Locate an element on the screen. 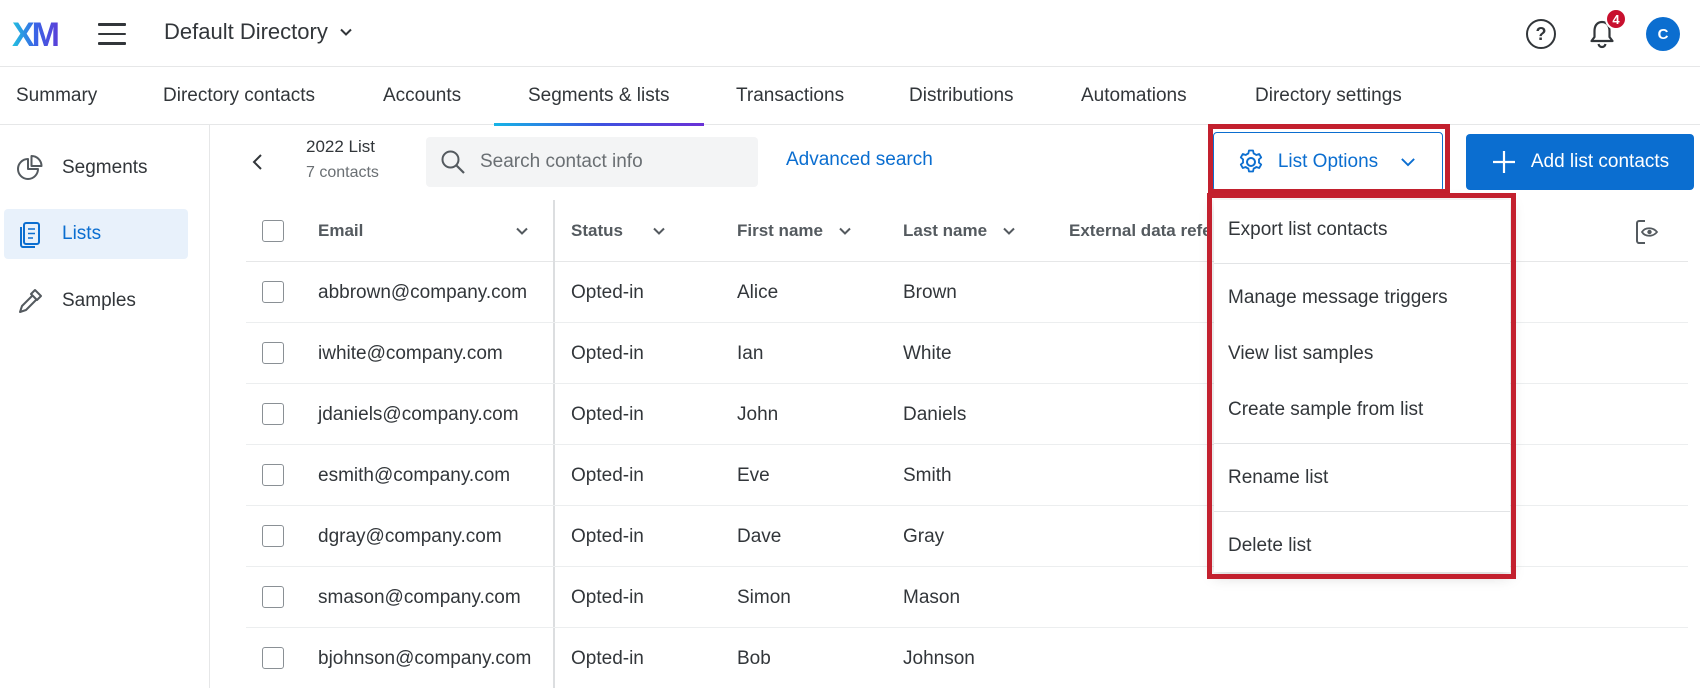  tab-directory-contacts: Directory contacts is located at coordinates (239, 96).